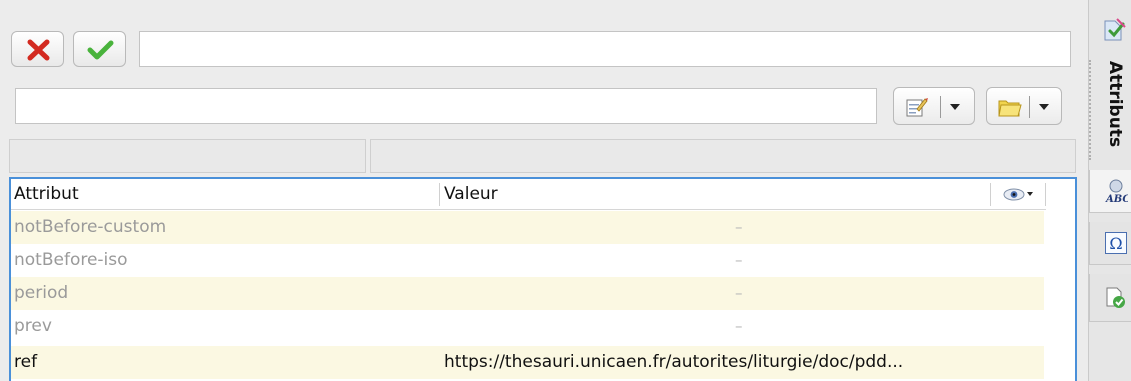 This screenshot has height=381, width=1131. I want to click on attributes-tab-label: Attributs, so click(1115, 104).